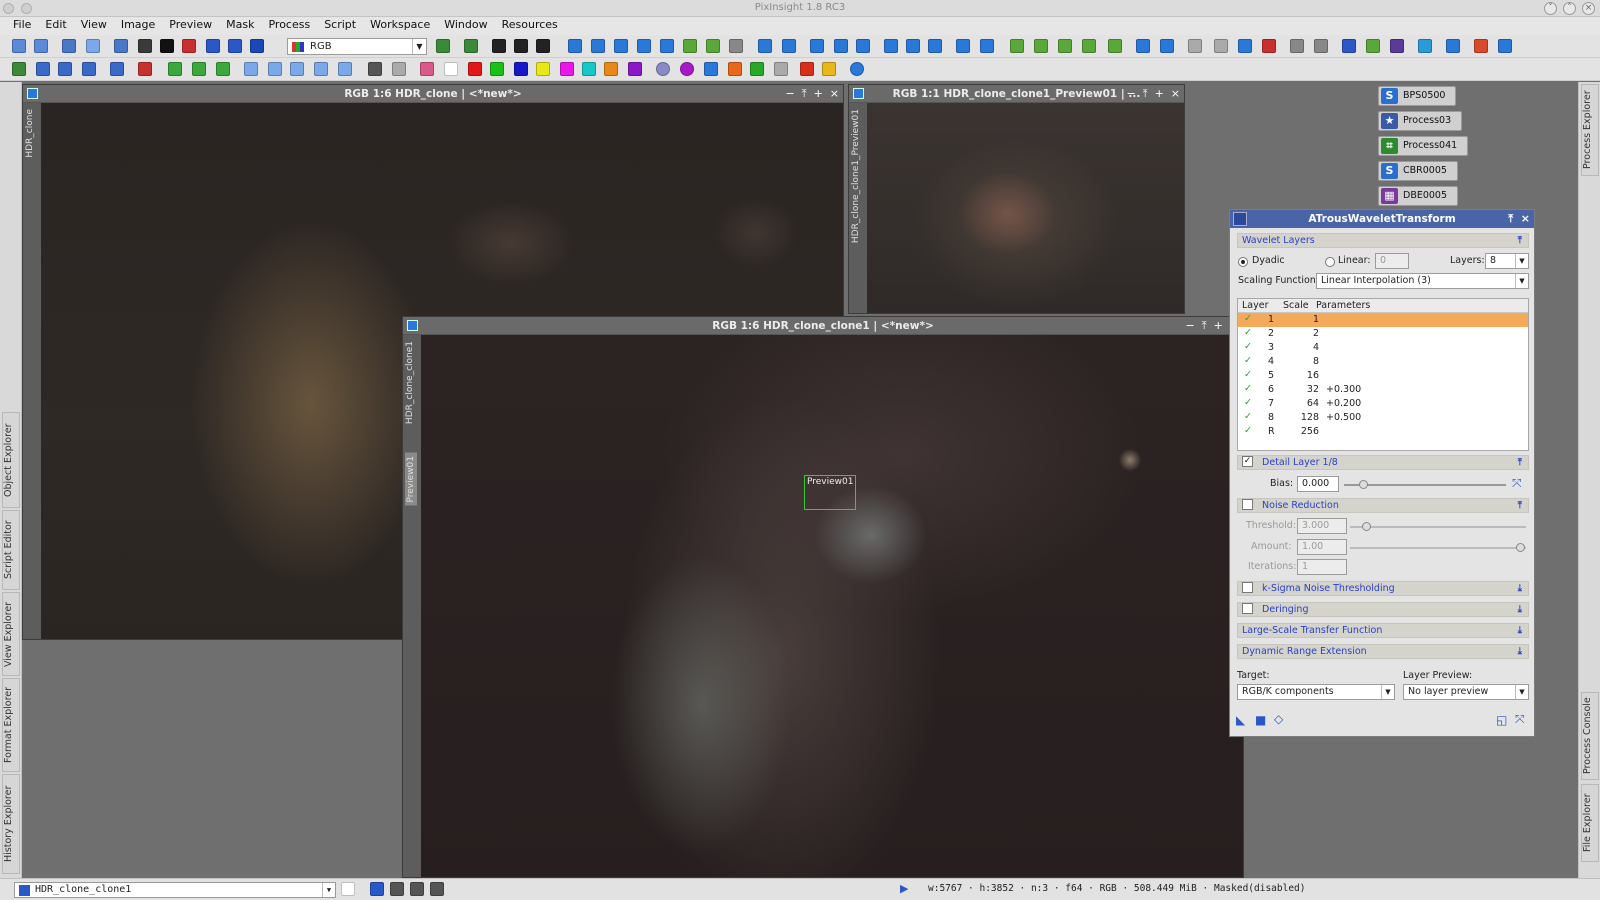 This screenshot has width=1600, height=900. I want to click on tab-format-explorer: Format Explorer, so click(11, 725).